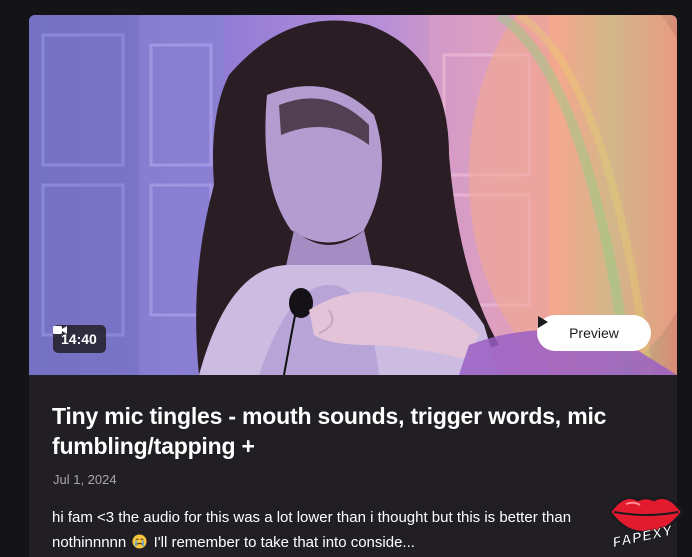  Describe the element at coordinates (60, 330) in the screenshot. I see `video-camera-icon` at that location.